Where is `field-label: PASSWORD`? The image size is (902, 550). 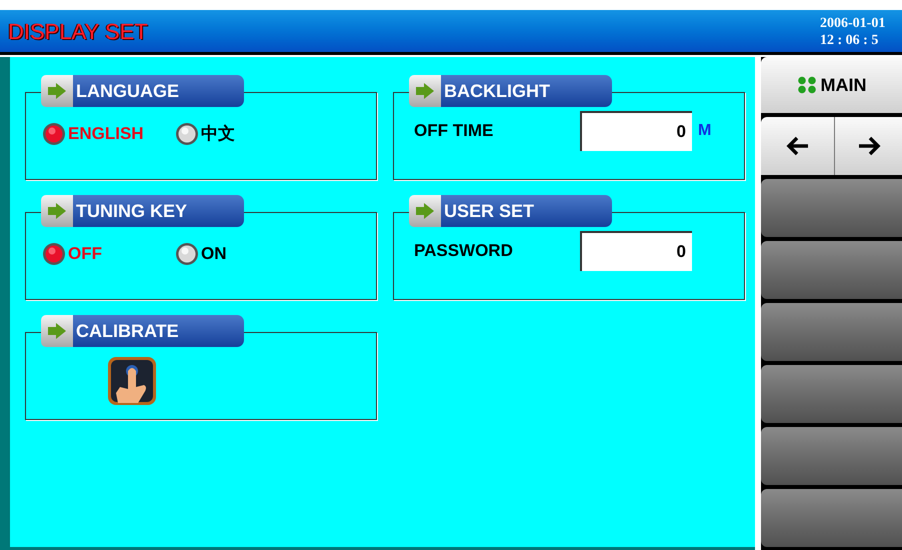
field-label: PASSWORD is located at coordinates (464, 251).